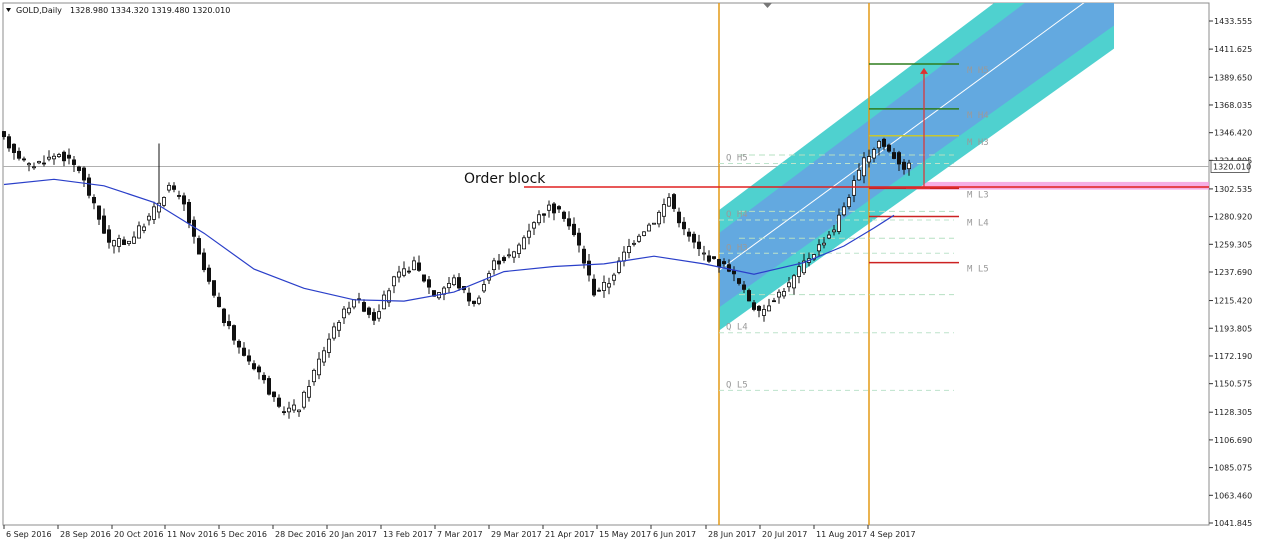 This screenshot has width=1280, height=545. I want to click on q-level-label-4: Q L5, so click(737, 385).